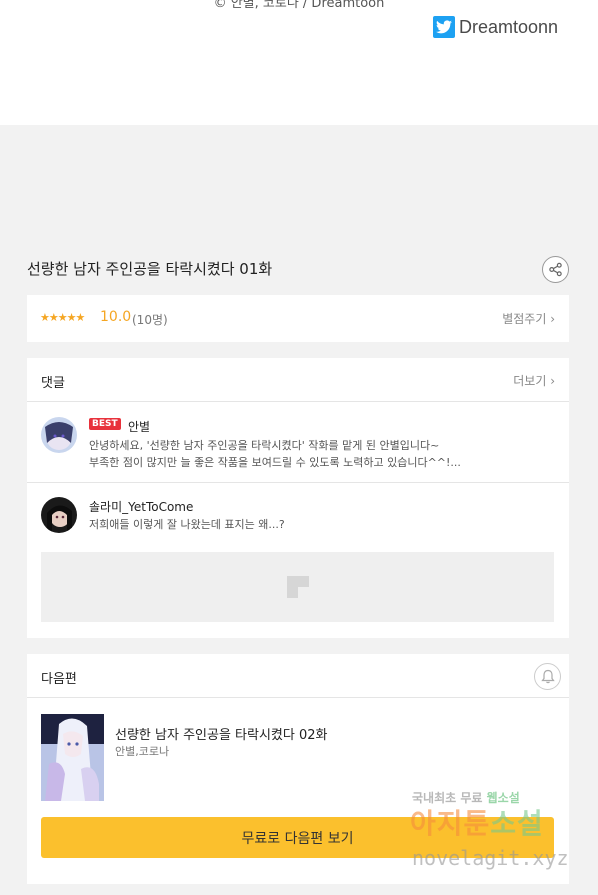 The image size is (598, 895). I want to click on twitter-link: Dreamtoonn, so click(495, 27).